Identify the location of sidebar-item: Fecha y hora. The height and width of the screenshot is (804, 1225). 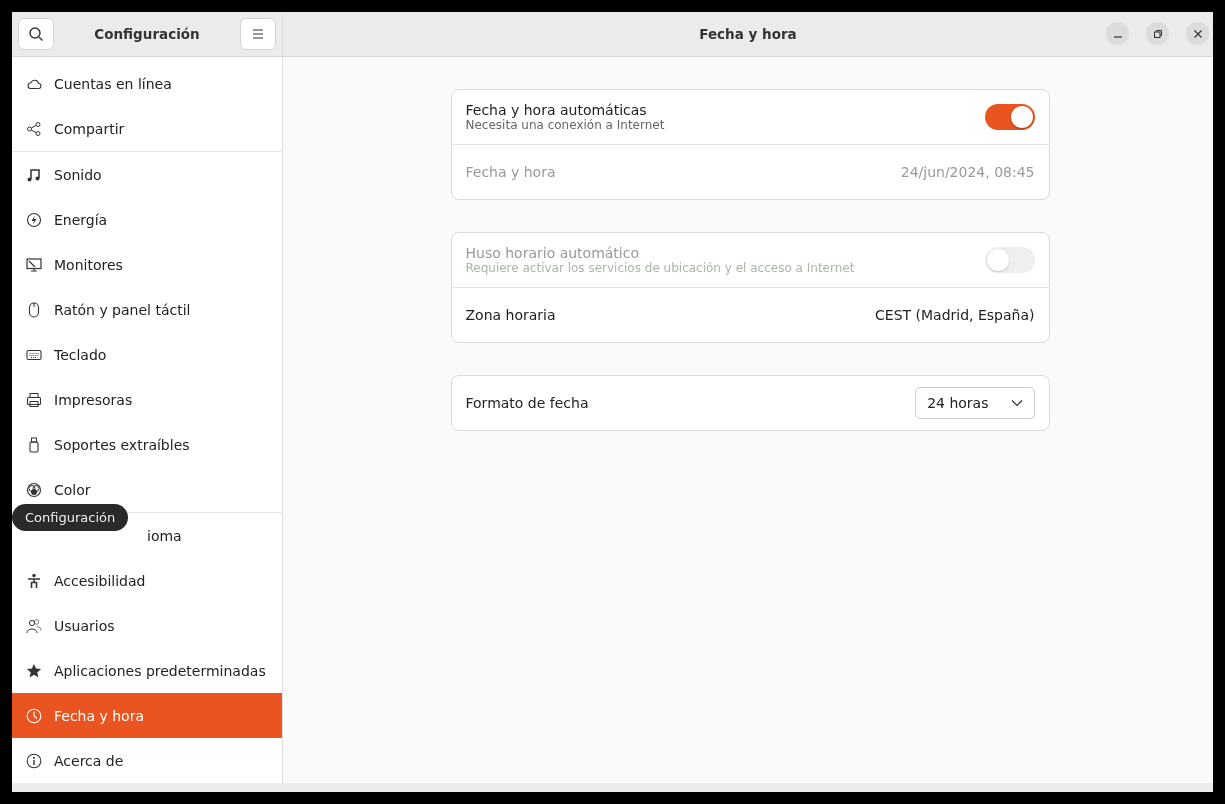
(147, 715).